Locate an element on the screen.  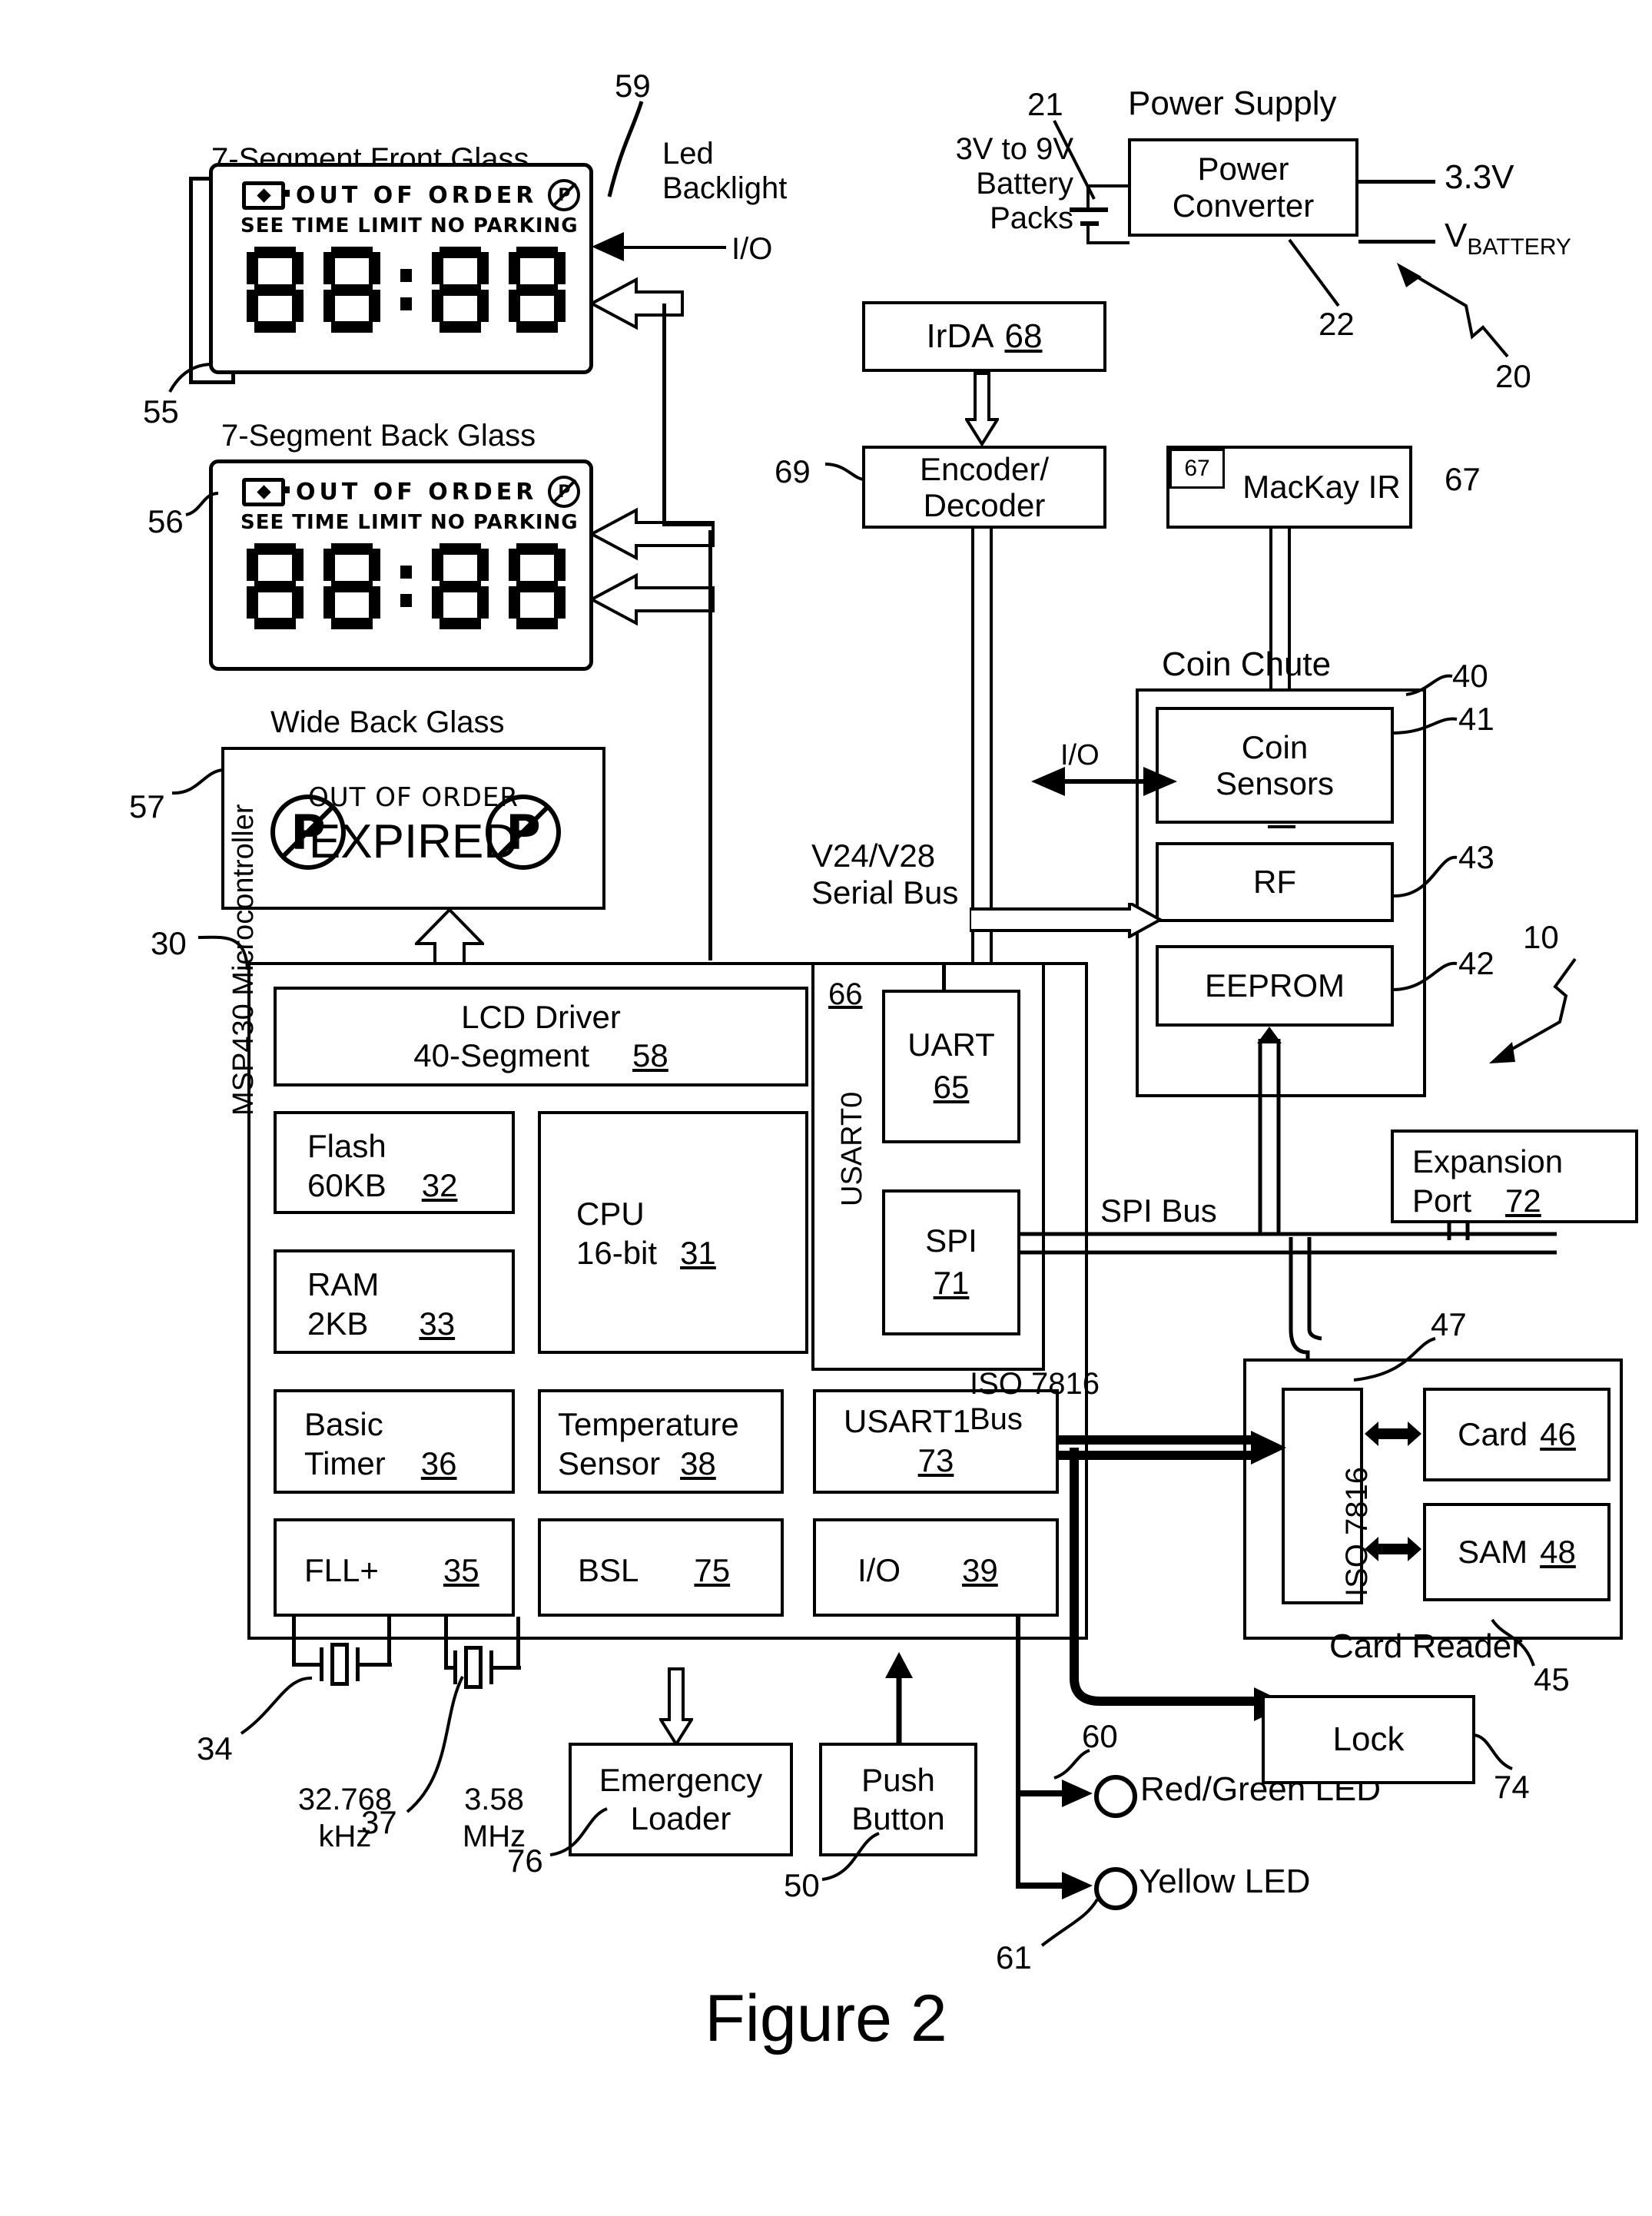
irda-label: IrDA is located at coordinates (960, 336).